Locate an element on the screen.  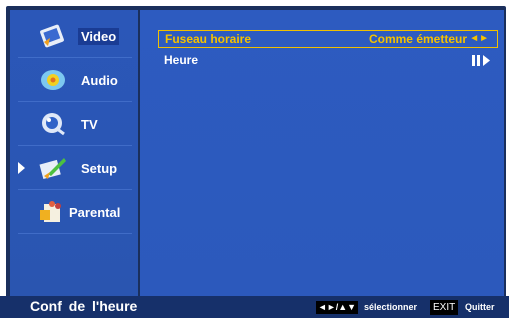
sidebar-item-label: Video is located at coordinates (99, 36).